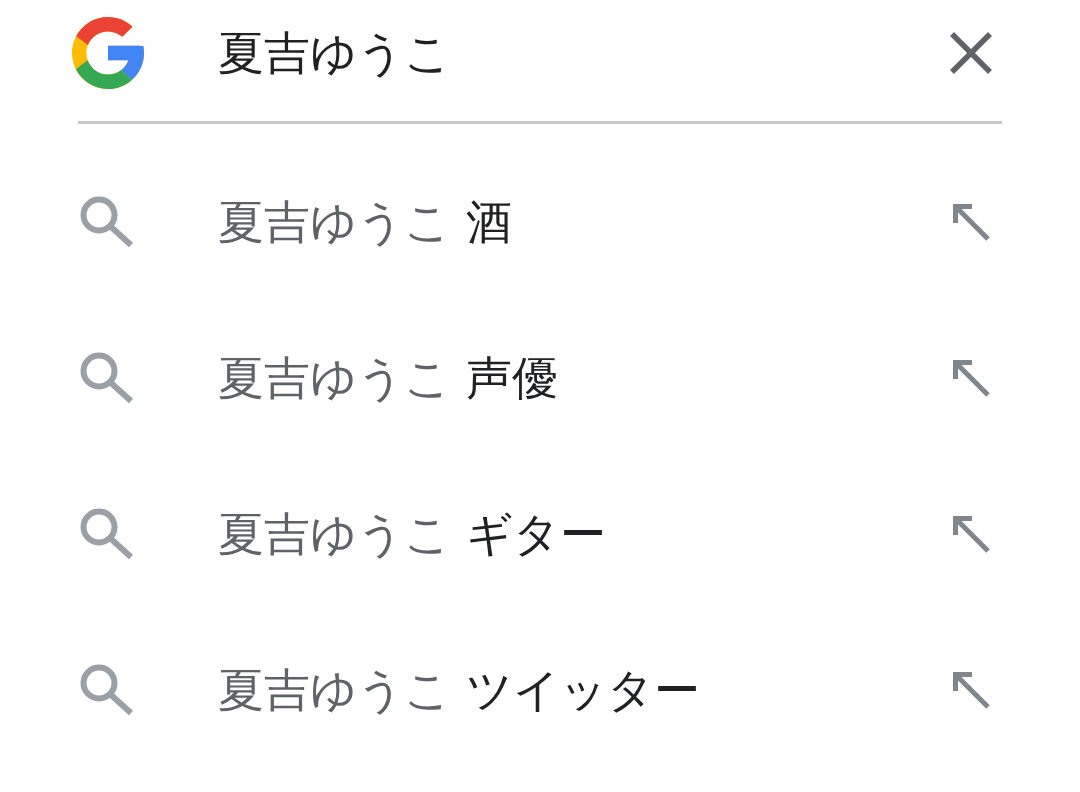 This screenshot has height=792, width=1080. I want to click on suggestion-text: 夏吉ゆうこ ツイッター, so click(582, 690).